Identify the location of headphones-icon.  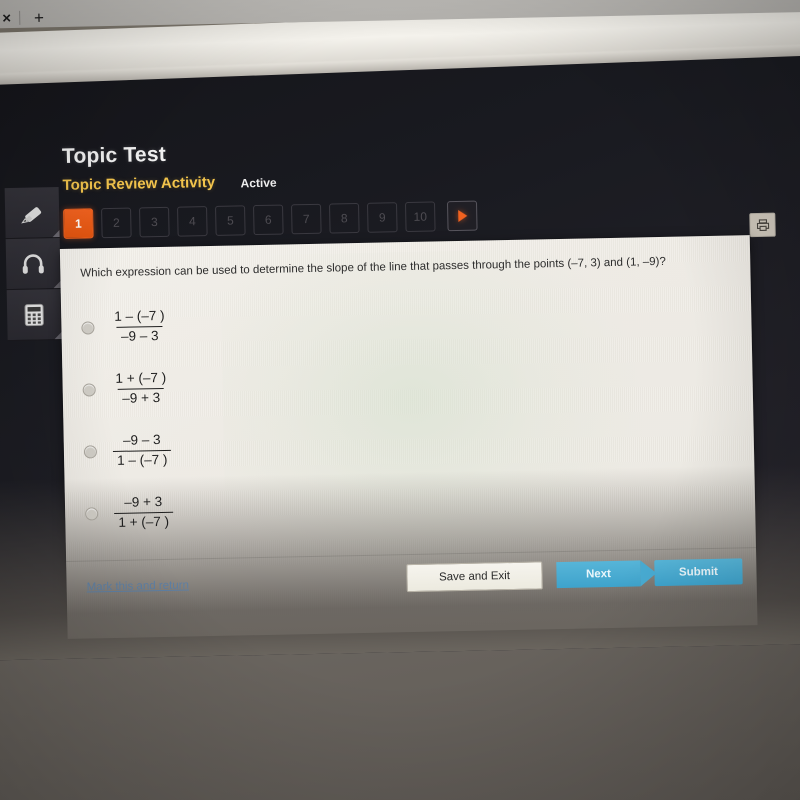
(33, 264).